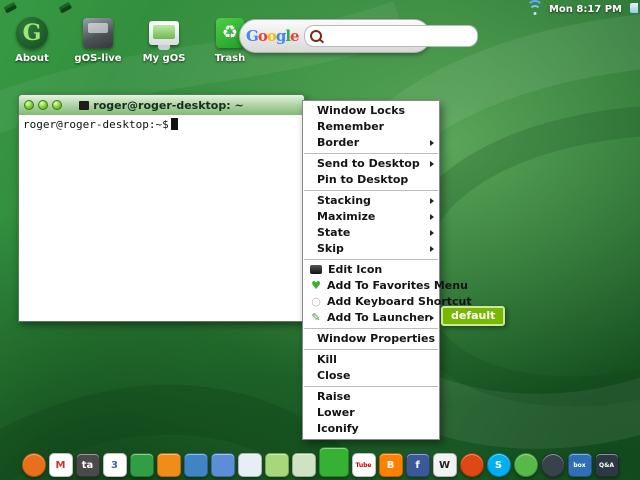 Image resolution: width=640 pixels, height=480 pixels. Describe the element at coordinates (168, 465) in the screenshot. I see `dock-icon-reader` at that location.